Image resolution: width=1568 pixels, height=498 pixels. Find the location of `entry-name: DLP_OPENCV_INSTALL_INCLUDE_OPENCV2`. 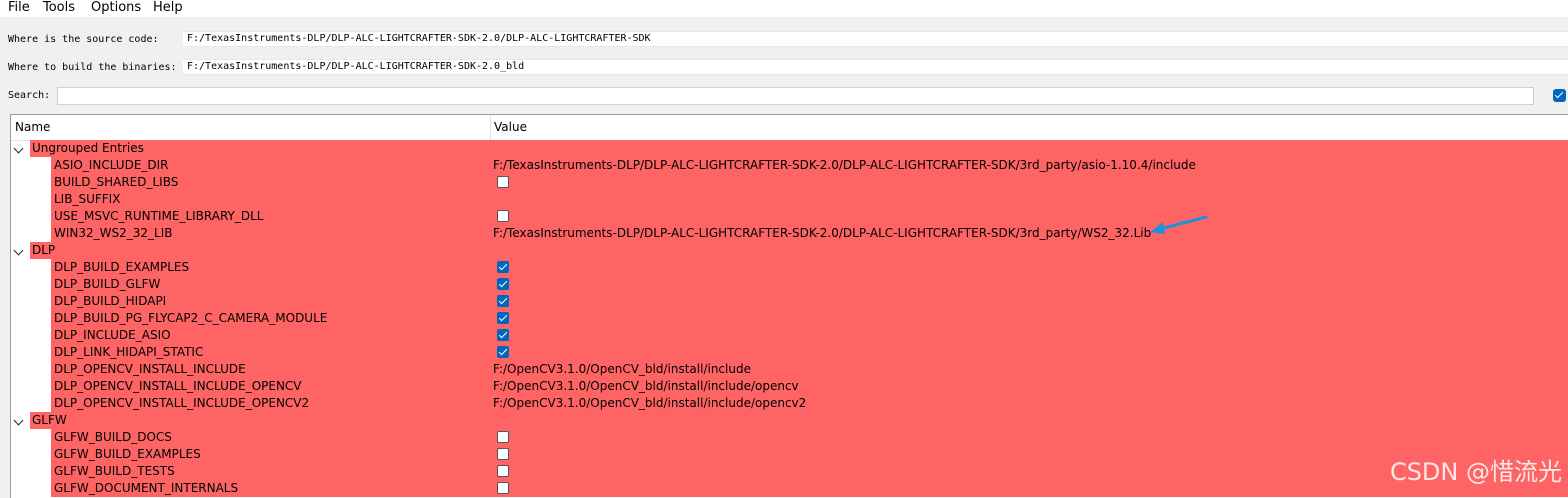

entry-name: DLP_OPENCV_INSTALL_INCLUDE_OPENCV2 is located at coordinates (182, 403).